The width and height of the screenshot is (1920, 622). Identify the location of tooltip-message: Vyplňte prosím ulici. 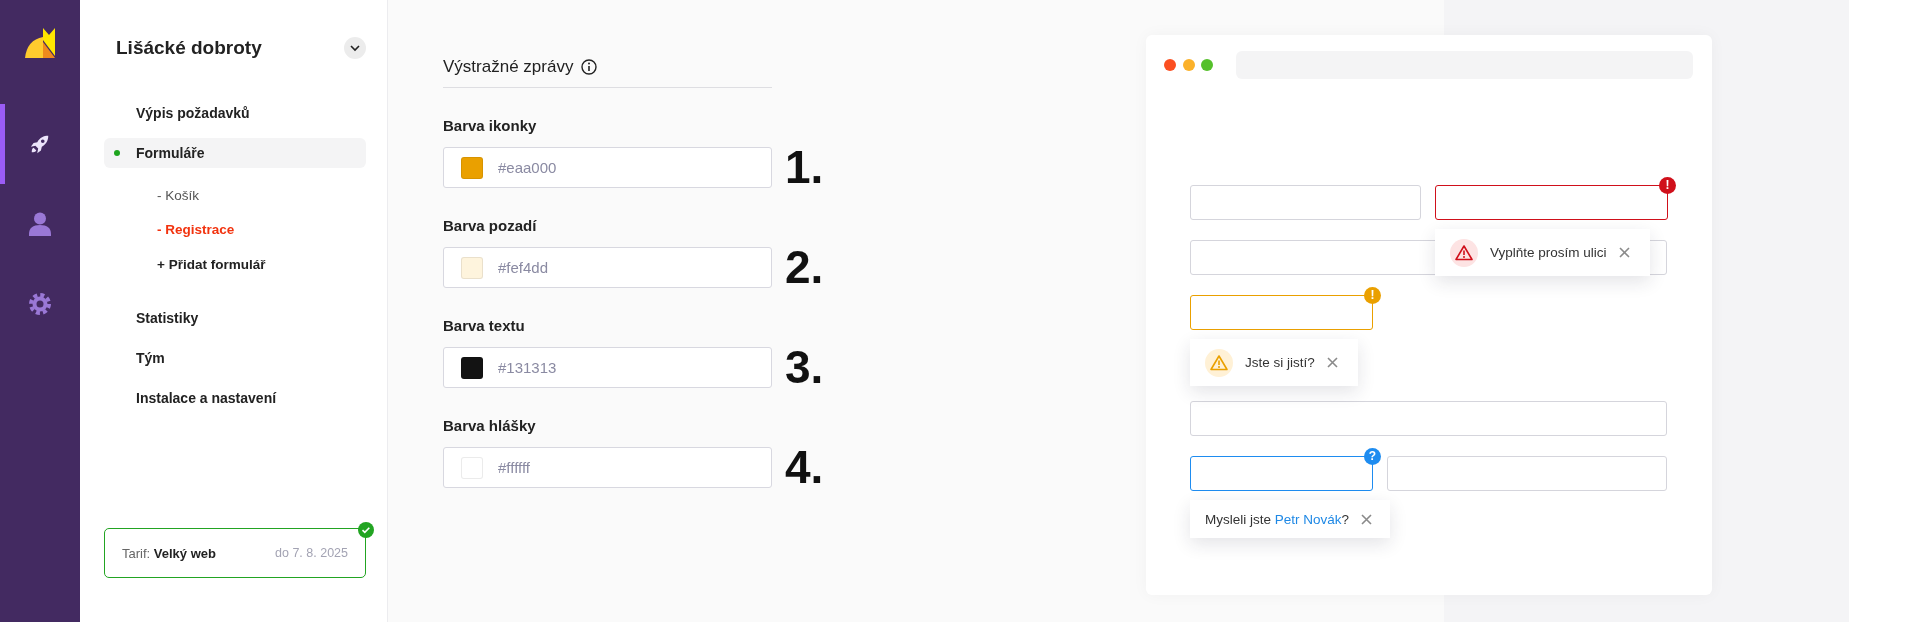
(1548, 252).